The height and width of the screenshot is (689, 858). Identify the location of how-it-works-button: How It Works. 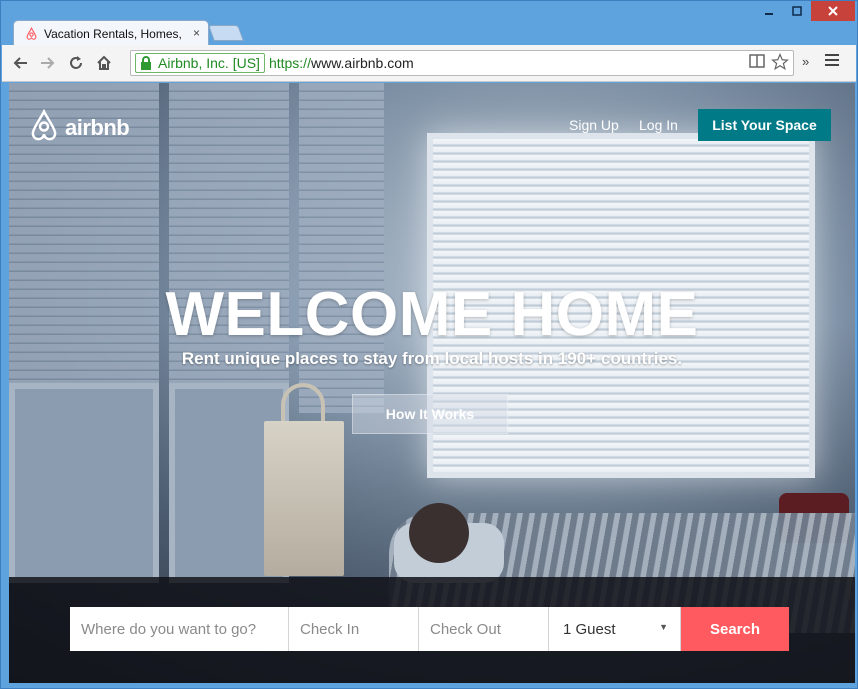
(430, 414).